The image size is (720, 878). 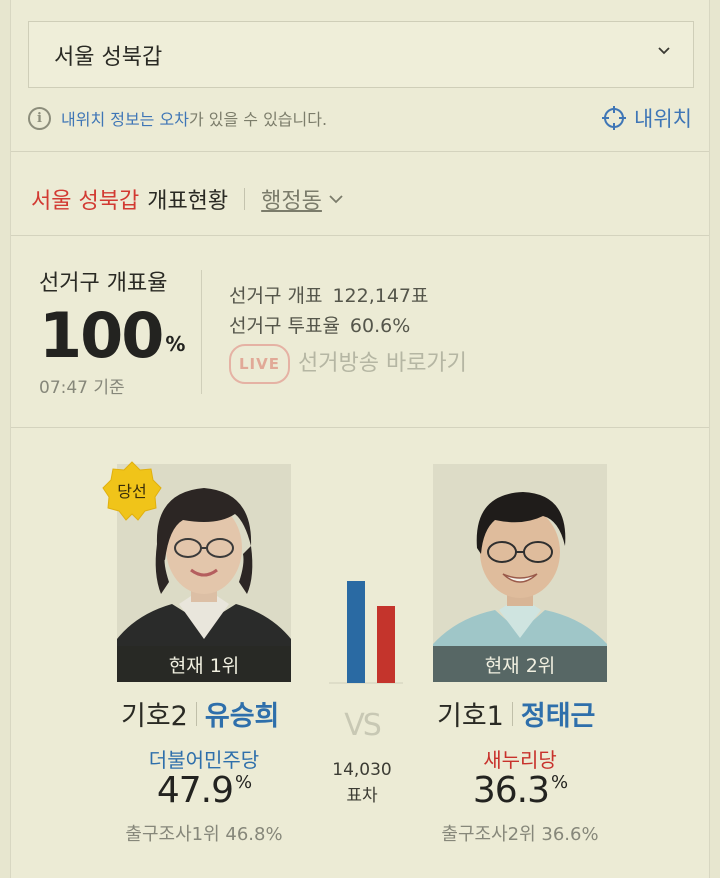 What do you see at coordinates (470, 716) in the screenshot?
I see `candidate-number-2: 기호1` at bounding box center [470, 716].